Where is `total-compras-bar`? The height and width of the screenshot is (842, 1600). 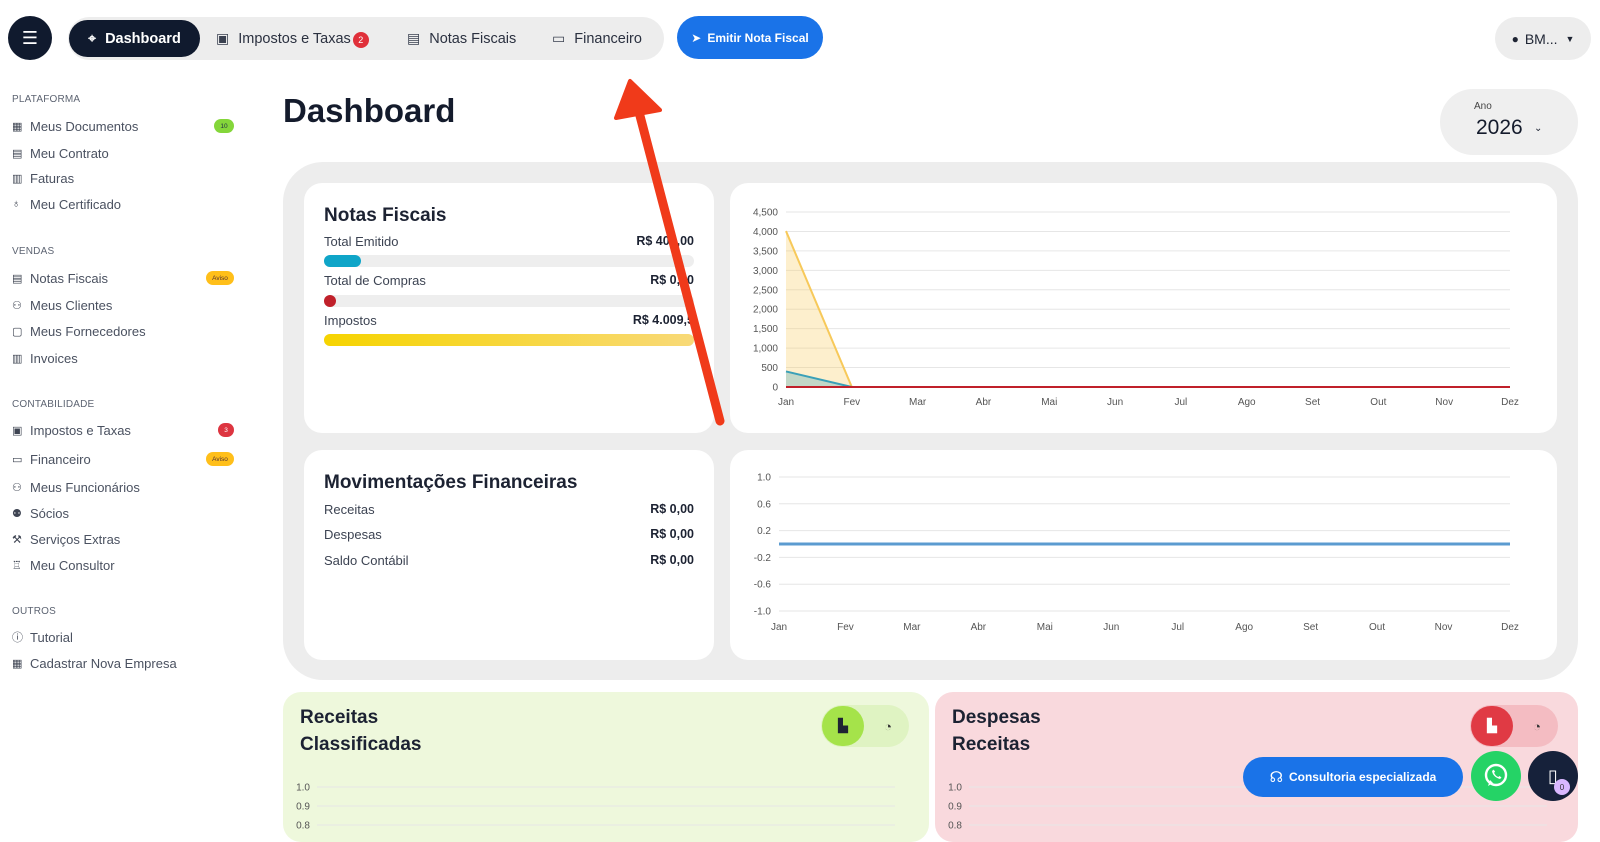
total-compras-bar is located at coordinates (509, 301).